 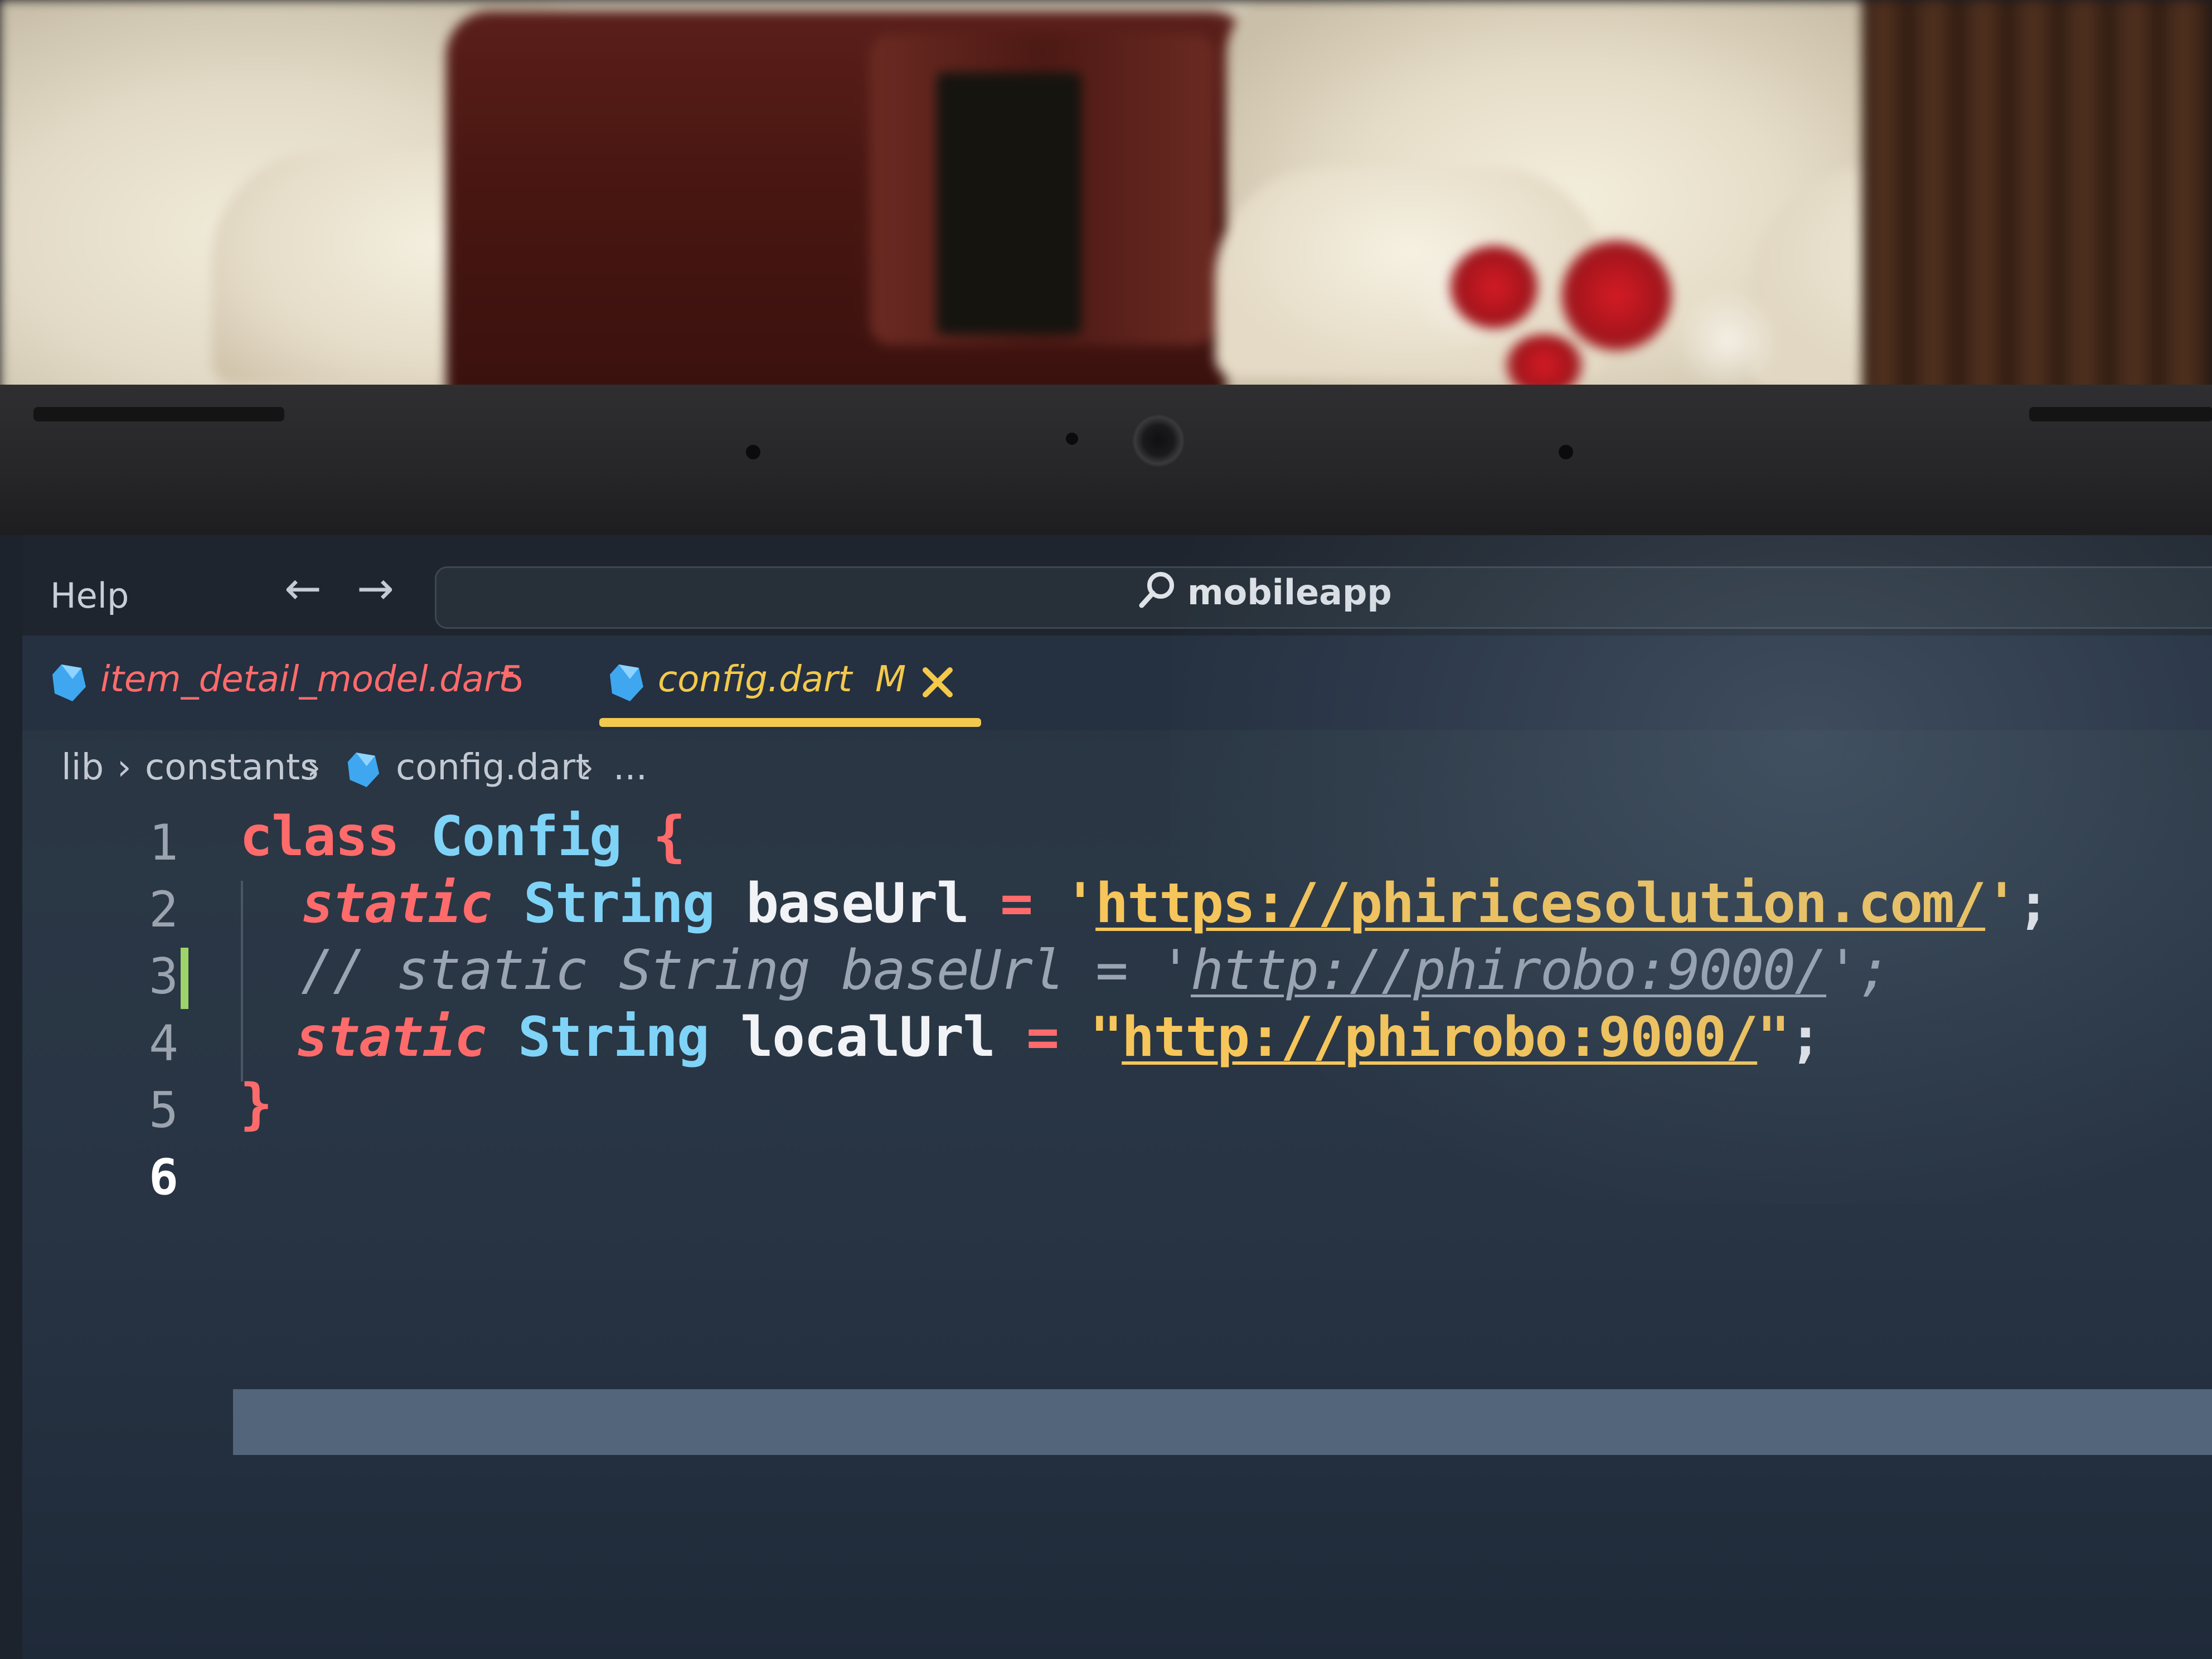 What do you see at coordinates (526, 837) in the screenshot?
I see `class-name: Config` at bounding box center [526, 837].